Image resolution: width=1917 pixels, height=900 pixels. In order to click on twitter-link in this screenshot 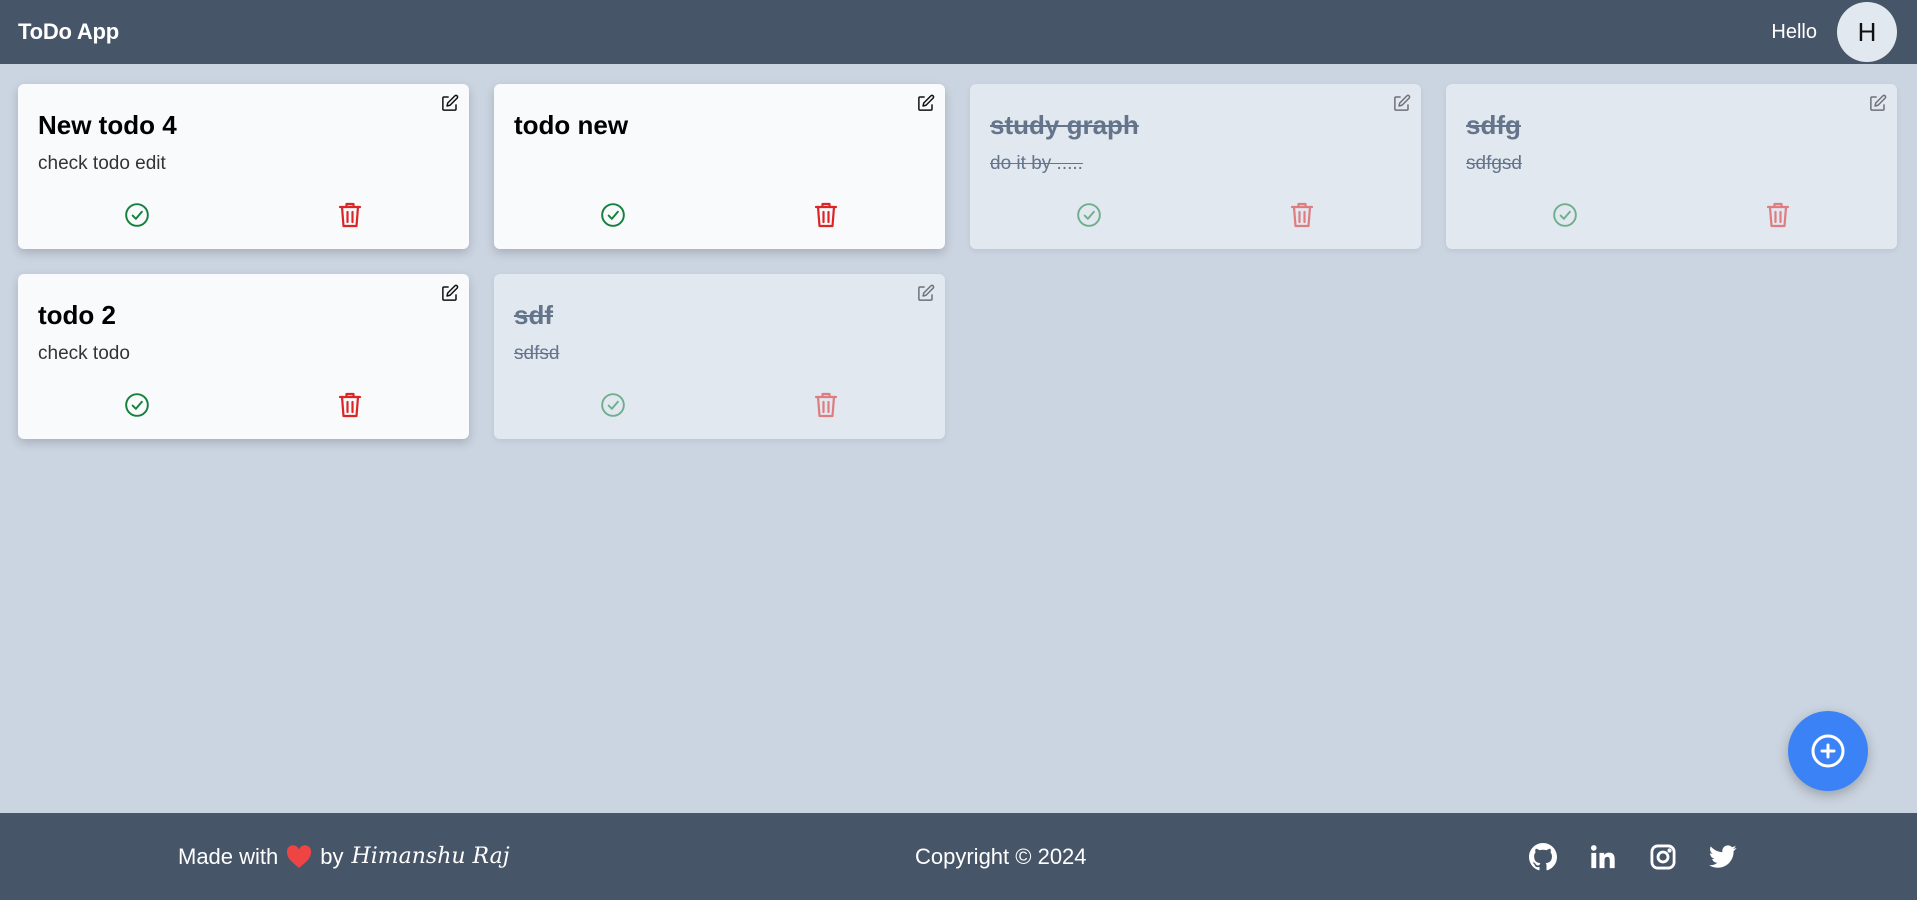, I will do `click(1723, 857)`.